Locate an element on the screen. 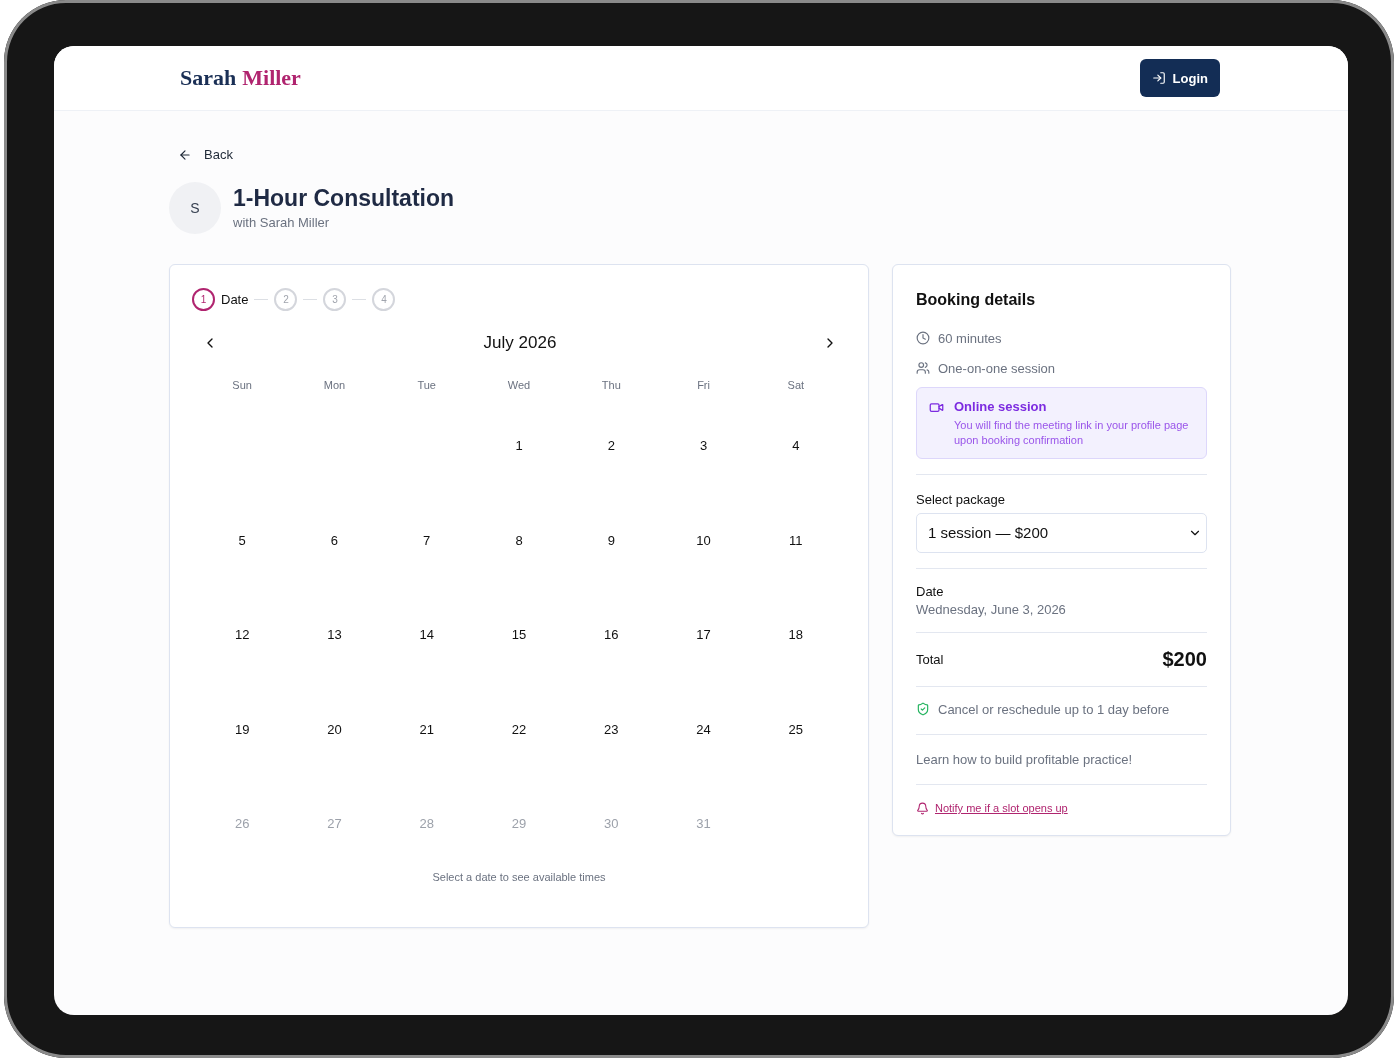 The image size is (1397, 1061). weekday-label: Mon is located at coordinates (334, 384).